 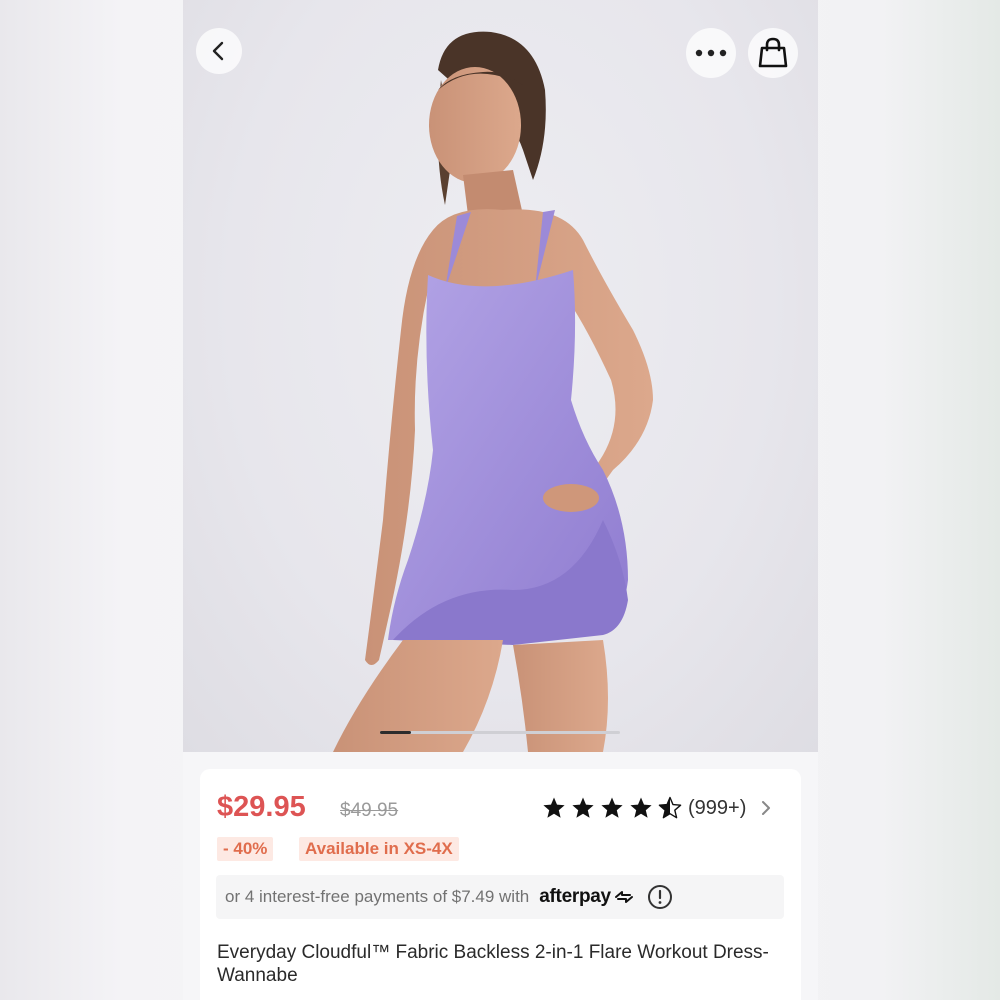 What do you see at coordinates (261, 807) in the screenshot?
I see `sale-price: $29.95` at bounding box center [261, 807].